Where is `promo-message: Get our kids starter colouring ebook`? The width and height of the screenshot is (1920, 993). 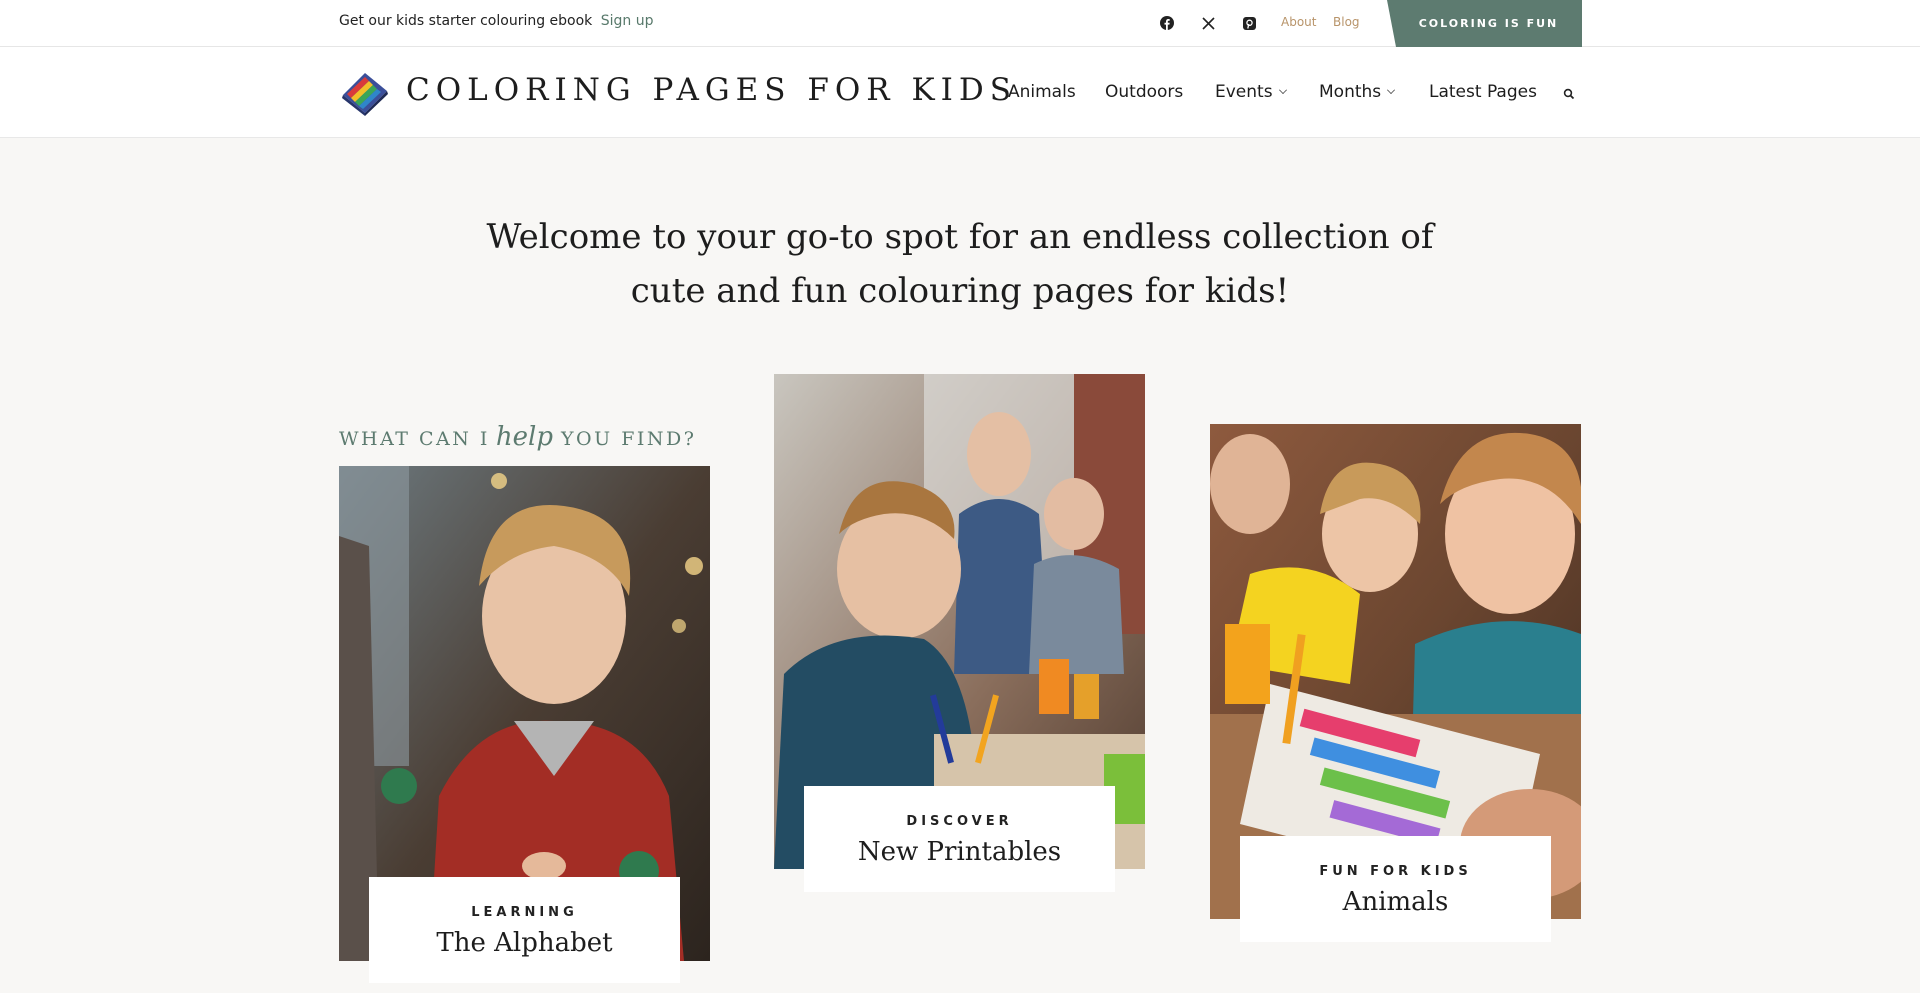
promo-message: Get our kids starter colouring ebook is located at coordinates (466, 21).